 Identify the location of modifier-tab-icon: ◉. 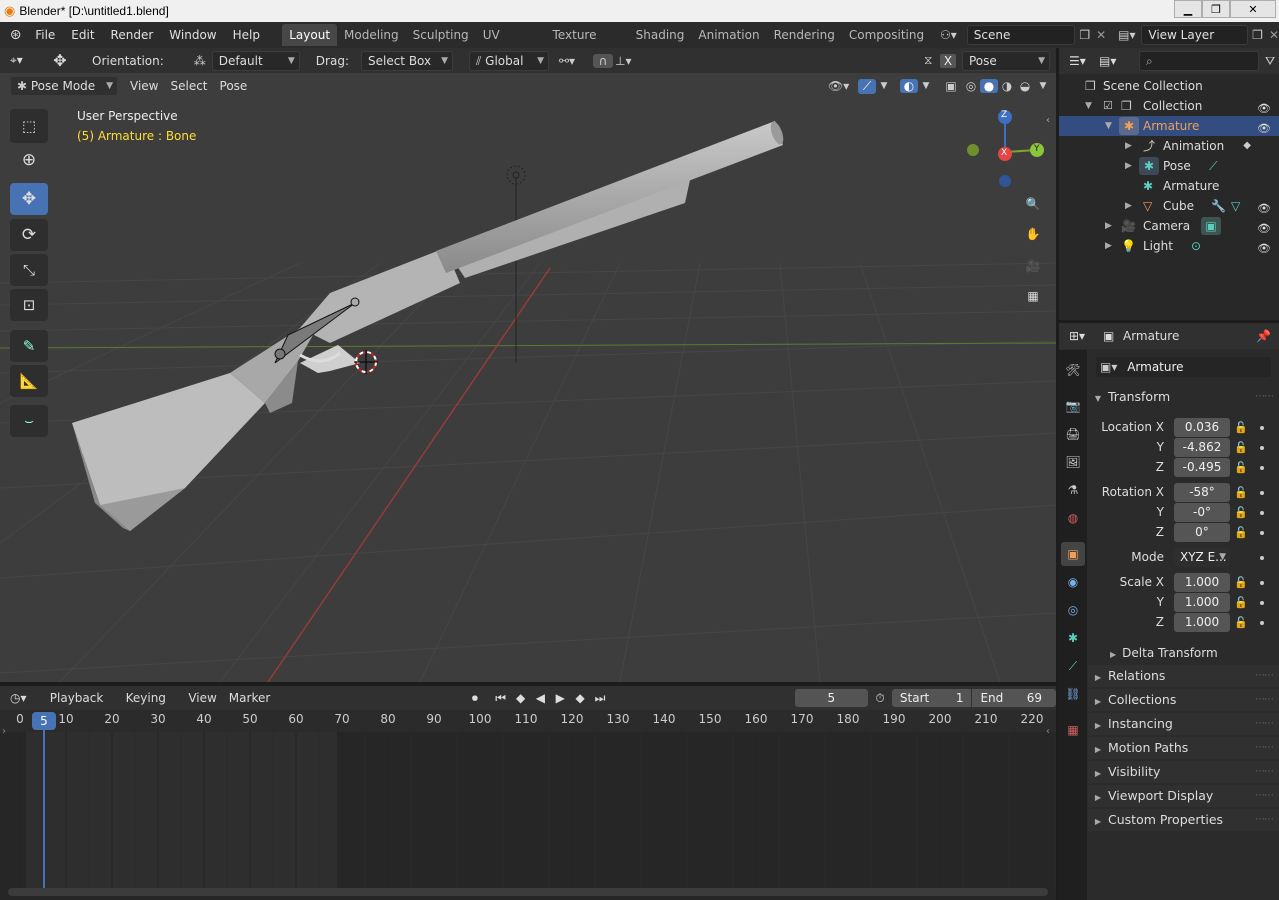
(1073, 582).